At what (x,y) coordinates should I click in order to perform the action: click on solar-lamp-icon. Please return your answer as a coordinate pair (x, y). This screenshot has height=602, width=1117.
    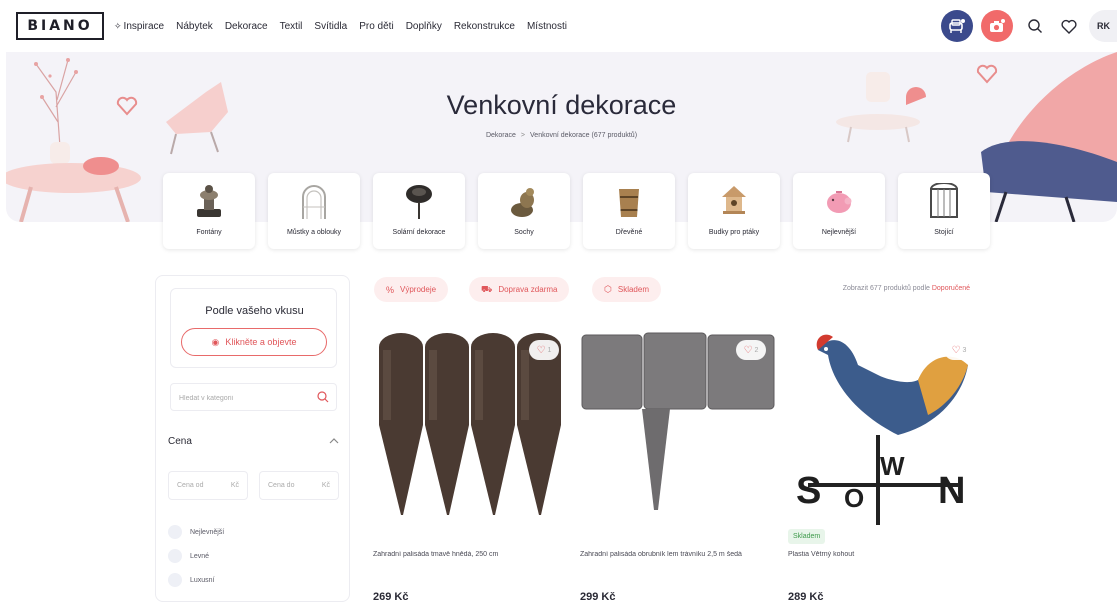
    Looking at the image, I should click on (419, 202).